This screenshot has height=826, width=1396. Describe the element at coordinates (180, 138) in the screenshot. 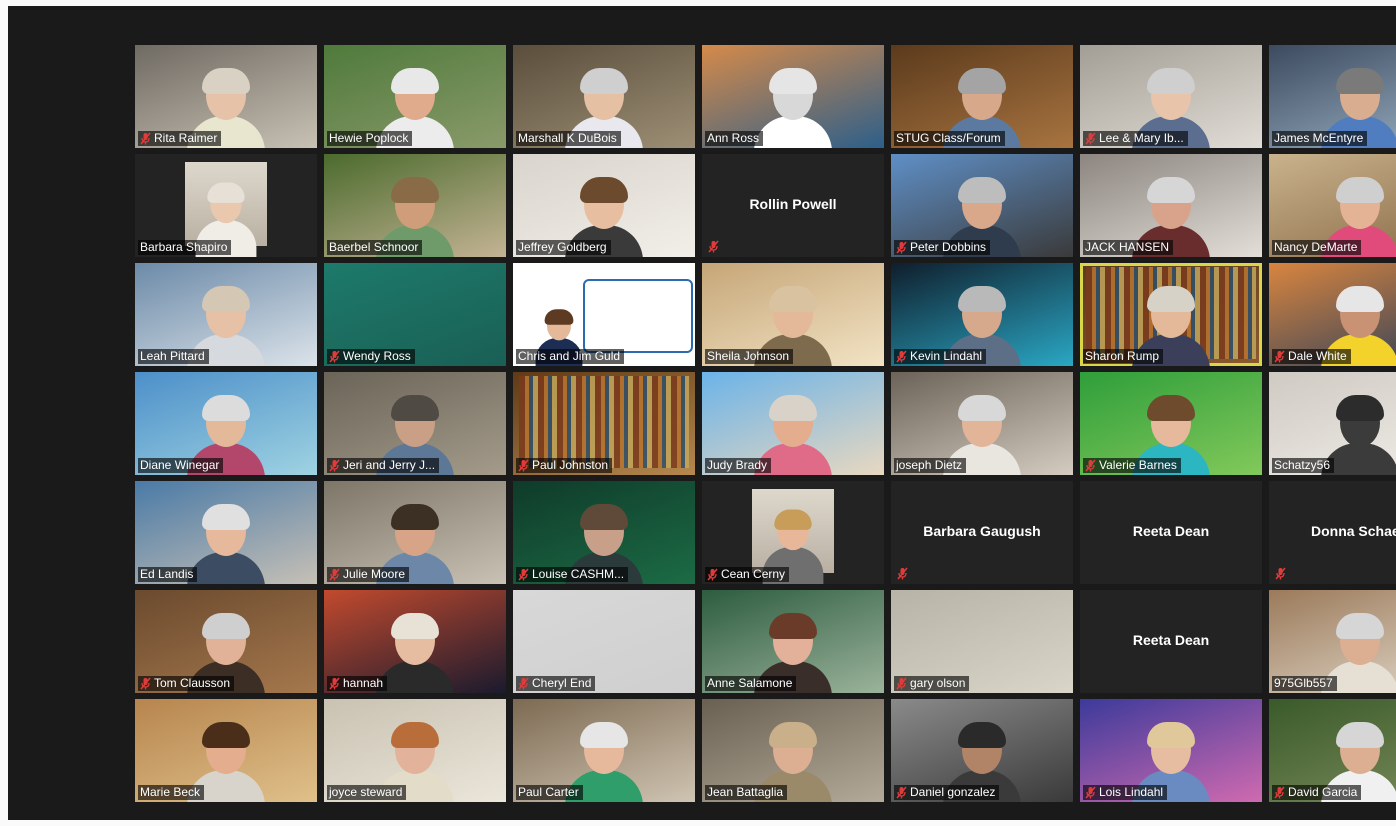

I see `participant-nameplate: Rita Raimer` at that location.